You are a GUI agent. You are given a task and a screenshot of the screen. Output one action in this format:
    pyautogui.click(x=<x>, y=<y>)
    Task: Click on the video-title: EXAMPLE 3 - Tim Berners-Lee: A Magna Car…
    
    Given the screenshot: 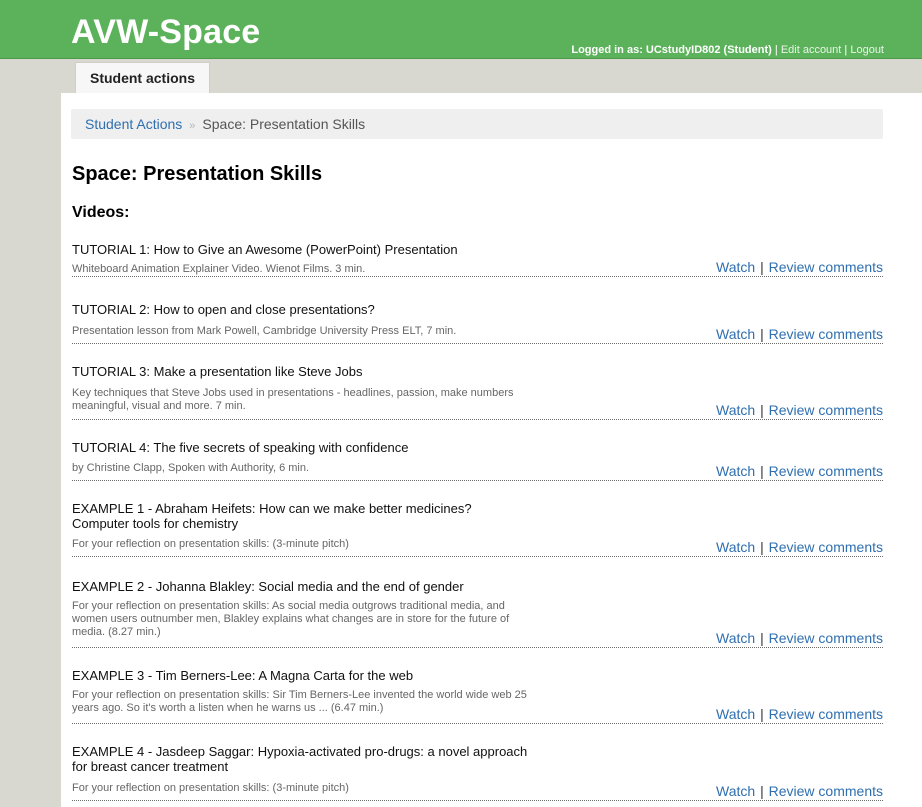 What is the action you would take?
    pyautogui.click(x=243, y=675)
    